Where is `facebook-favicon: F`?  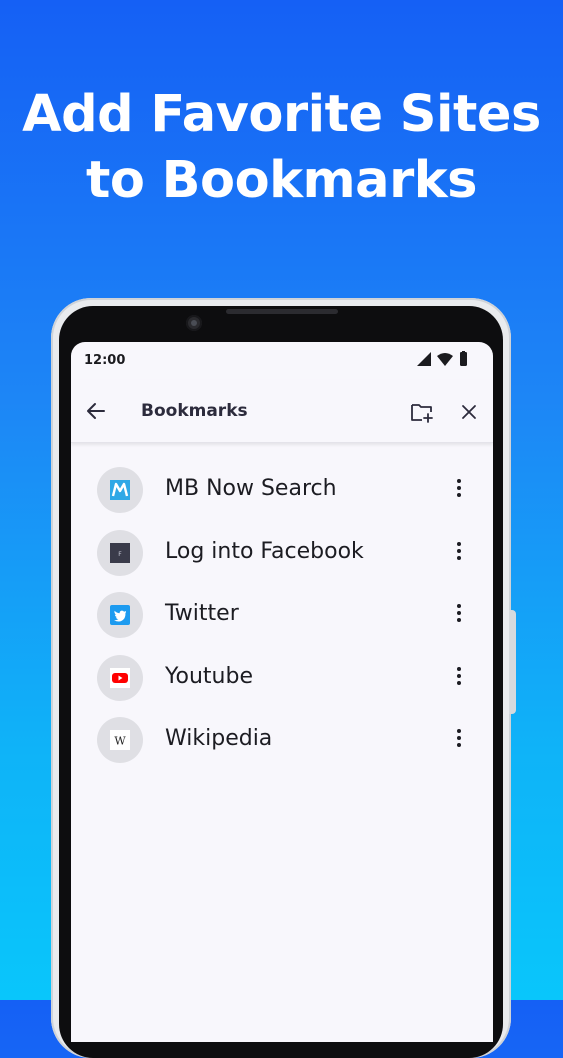 facebook-favicon: F is located at coordinates (120, 552).